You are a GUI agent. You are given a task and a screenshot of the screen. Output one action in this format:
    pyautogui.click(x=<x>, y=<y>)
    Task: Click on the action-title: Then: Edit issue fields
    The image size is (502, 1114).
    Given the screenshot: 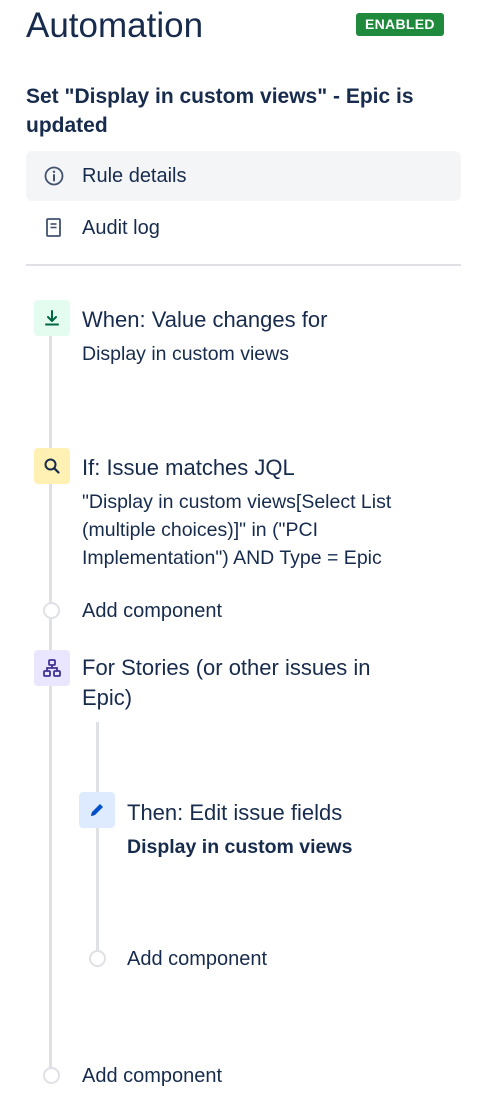 What is the action you would take?
    pyautogui.click(x=234, y=813)
    